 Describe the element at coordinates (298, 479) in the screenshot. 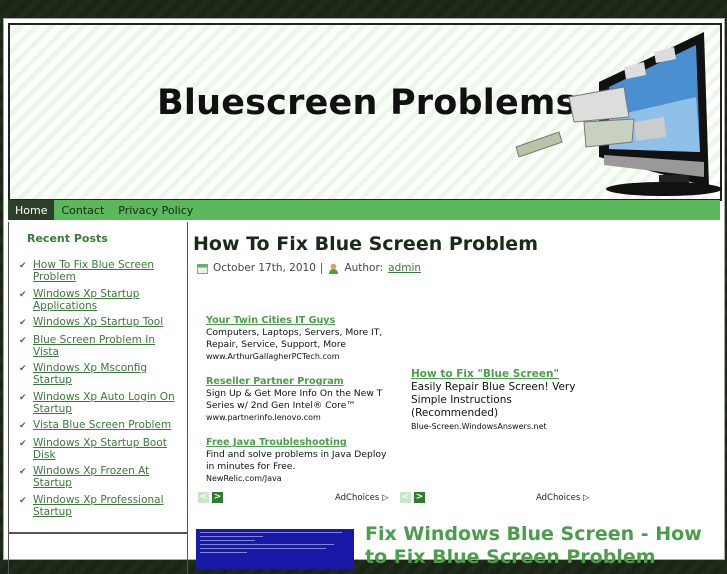

I see `ad-url: NewRelic.com/Java` at that location.